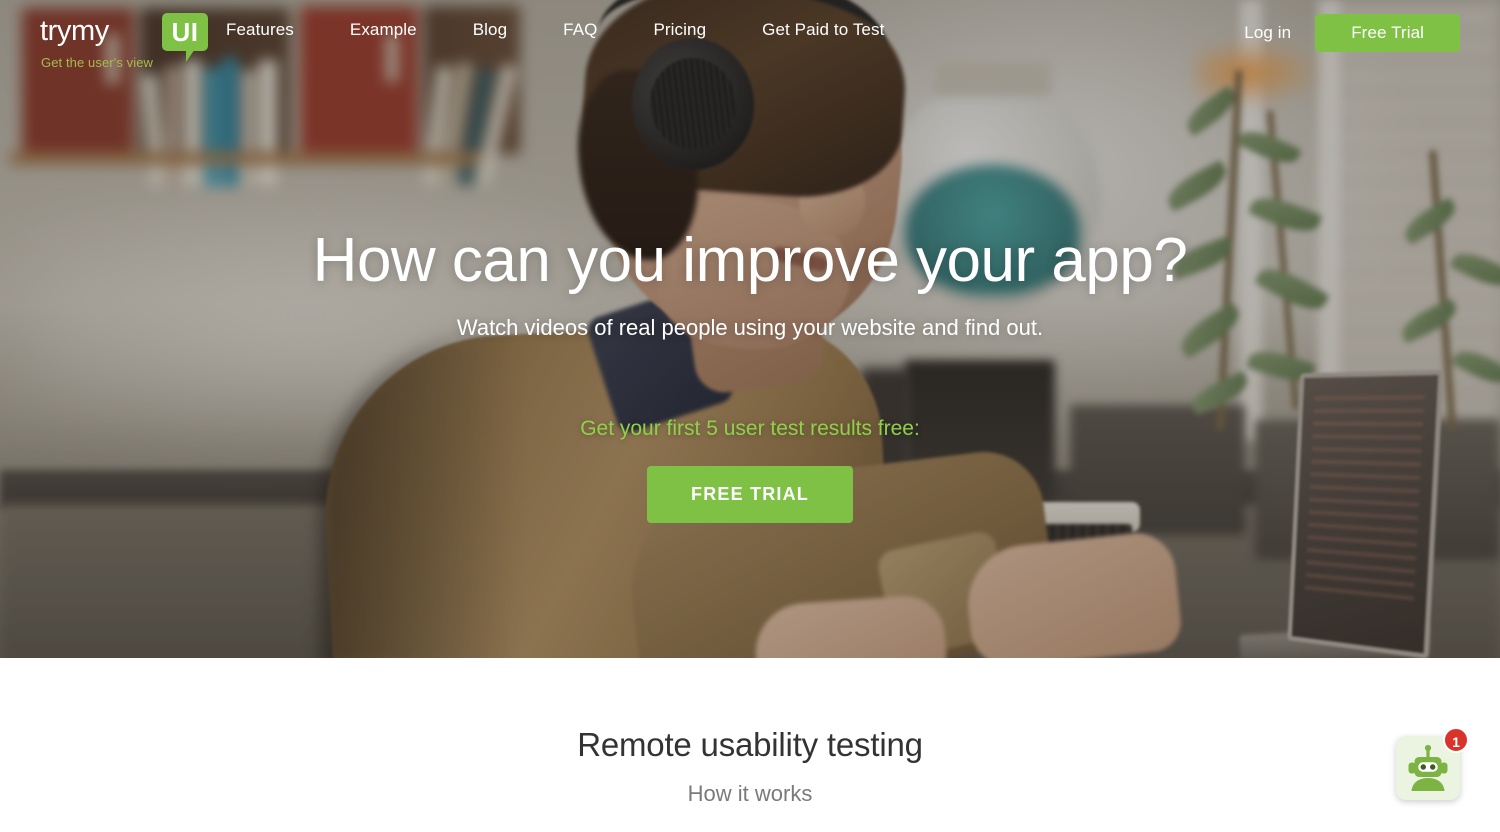 The image size is (1500, 832). Describe the element at coordinates (750, 429) in the screenshot. I see `hero-offer-text: Get your first 5 user test results free:` at that location.